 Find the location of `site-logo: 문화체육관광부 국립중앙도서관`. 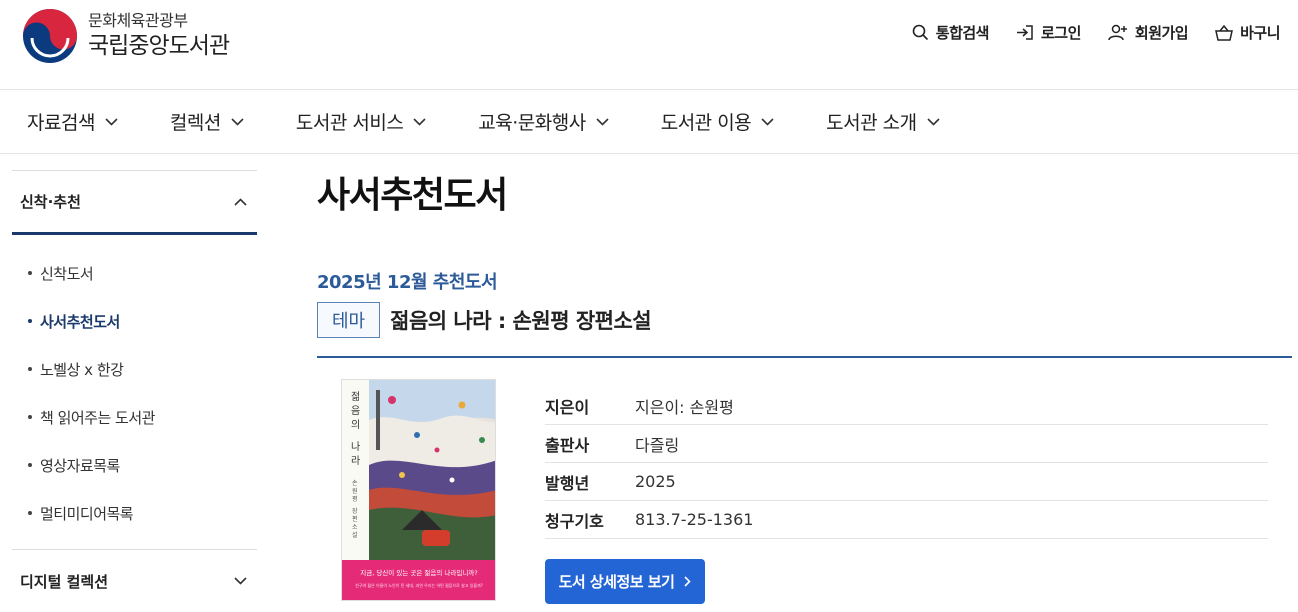

site-logo: 문화체육관광부 국립중앙도서관 is located at coordinates (126, 36).